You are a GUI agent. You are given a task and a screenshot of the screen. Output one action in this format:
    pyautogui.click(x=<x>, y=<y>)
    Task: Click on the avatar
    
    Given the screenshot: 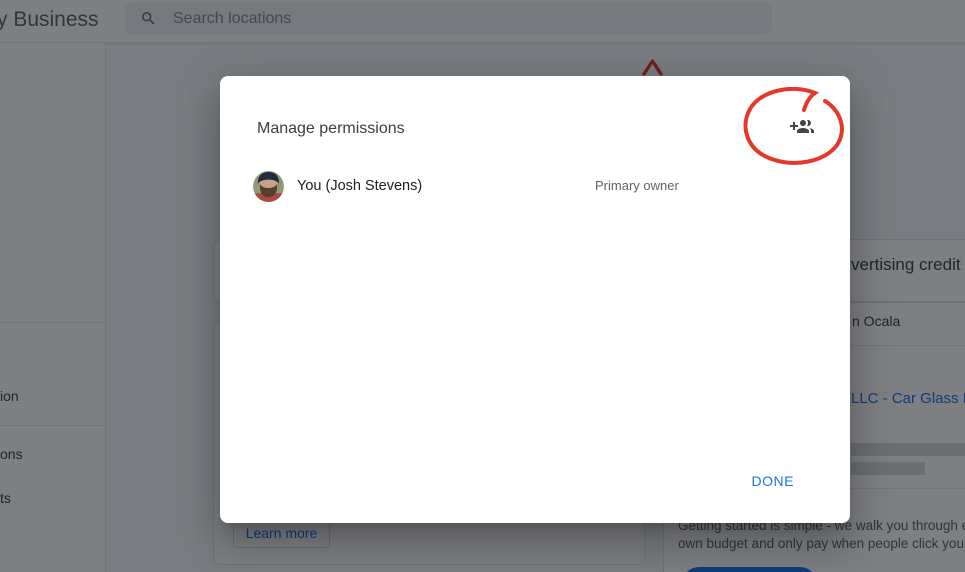 What is the action you would take?
    pyautogui.click(x=268, y=186)
    